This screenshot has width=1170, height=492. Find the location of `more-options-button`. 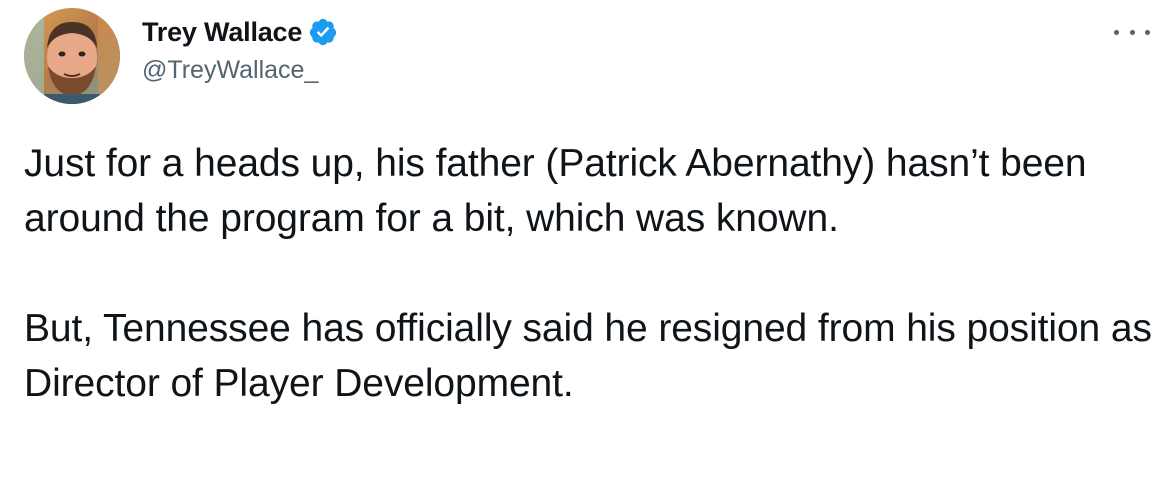

more-options-button is located at coordinates (1132, 32).